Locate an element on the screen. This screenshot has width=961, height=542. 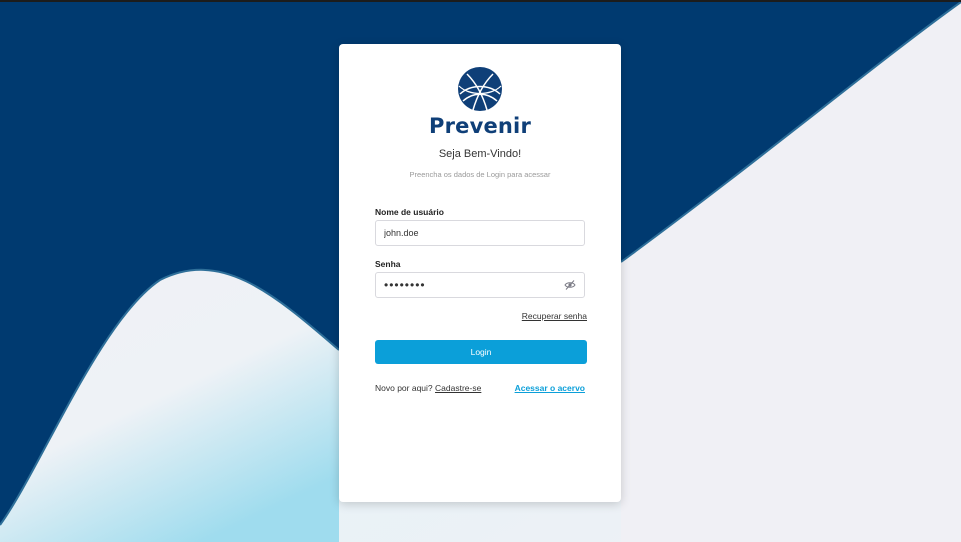
window-top-border is located at coordinates (480, 1).